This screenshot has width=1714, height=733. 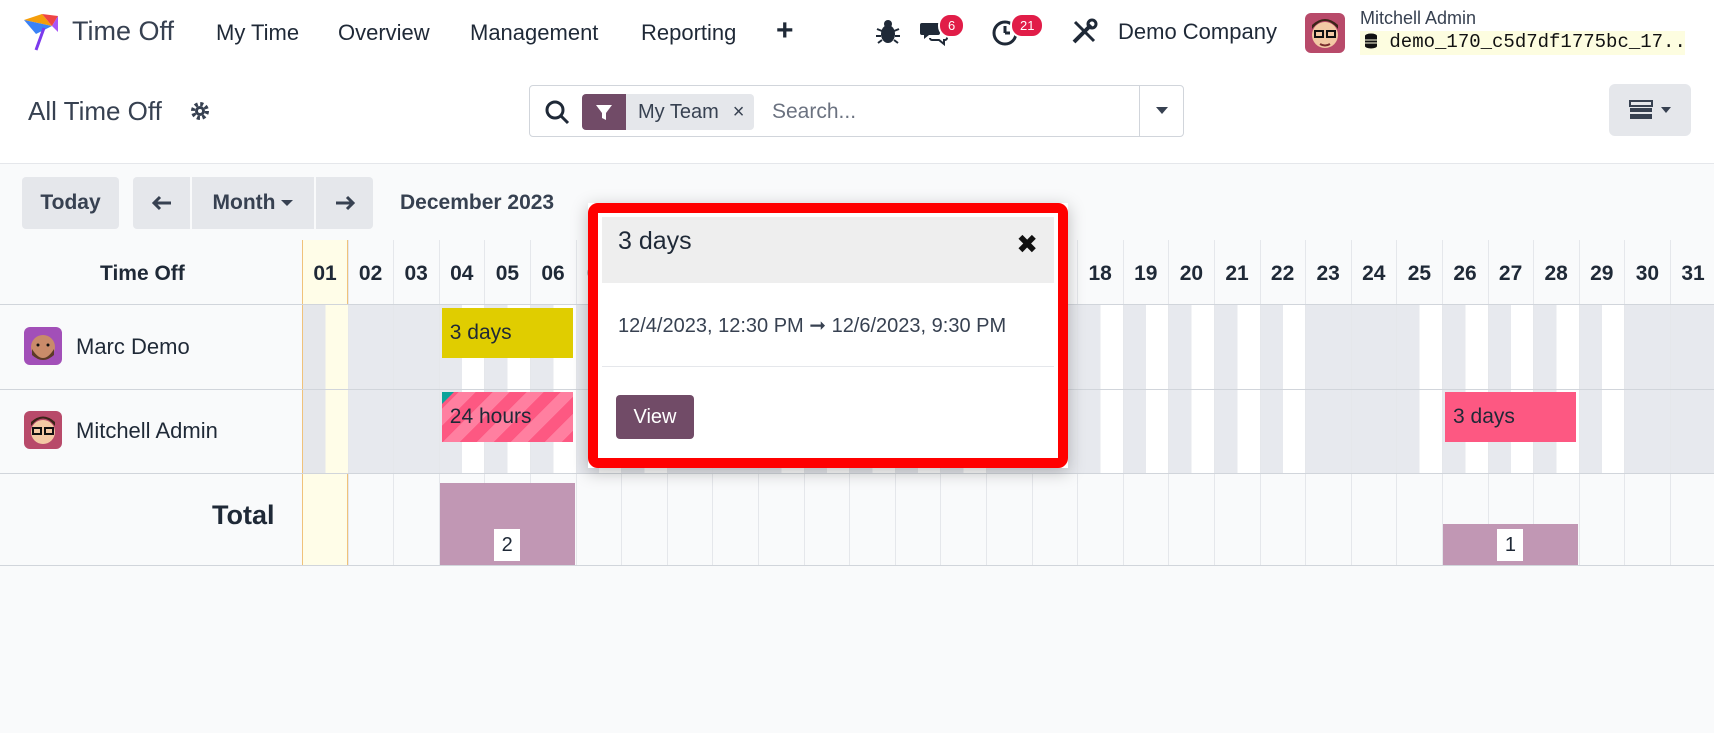 I want to click on settings-tools-icon, so click(x=1084, y=32).